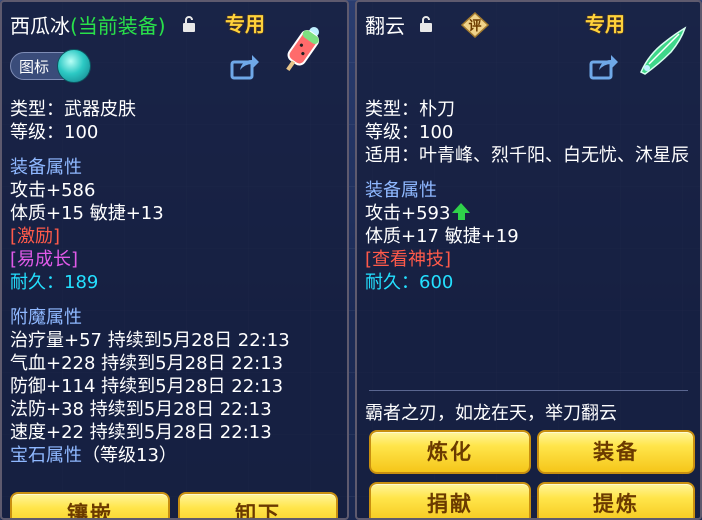 The width and height of the screenshot is (702, 520). What do you see at coordinates (118, 26) in the screenshot?
I see `equipped-status: (当前装备)` at bounding box center [118, 26].